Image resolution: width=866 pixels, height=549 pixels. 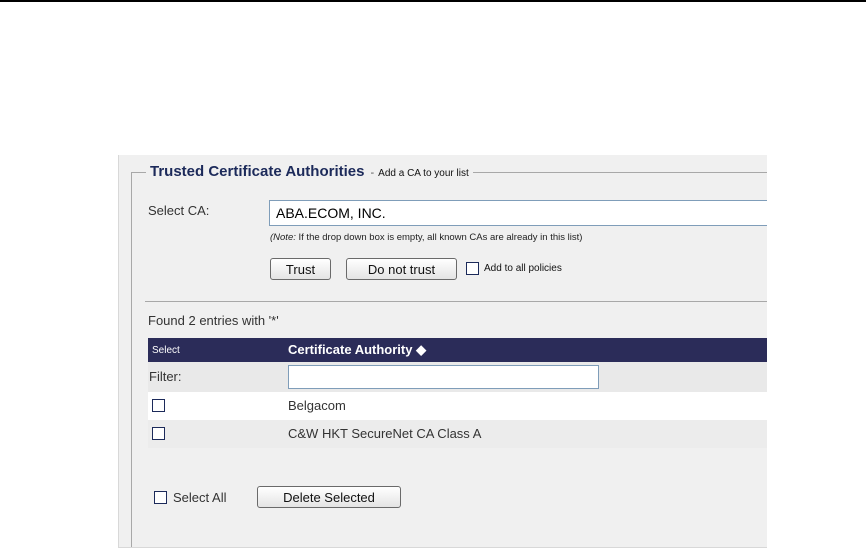 What do you see at coordinates (317, 405) in the screenshot?
I see `ca-name: Belgacom` at bounding box center [317, 405].